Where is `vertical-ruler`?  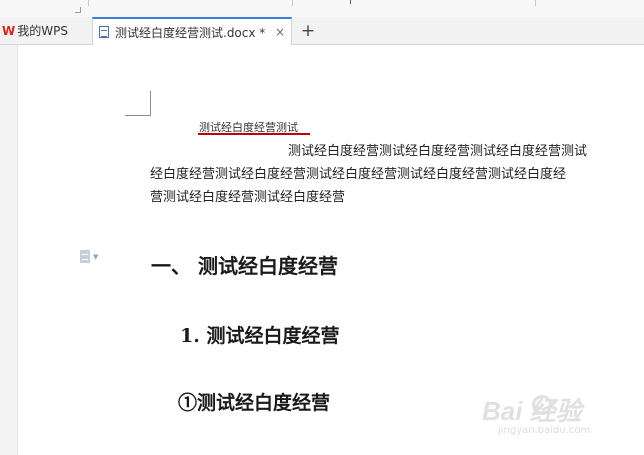 vertical-ruler is located at coordinates (9, 250).